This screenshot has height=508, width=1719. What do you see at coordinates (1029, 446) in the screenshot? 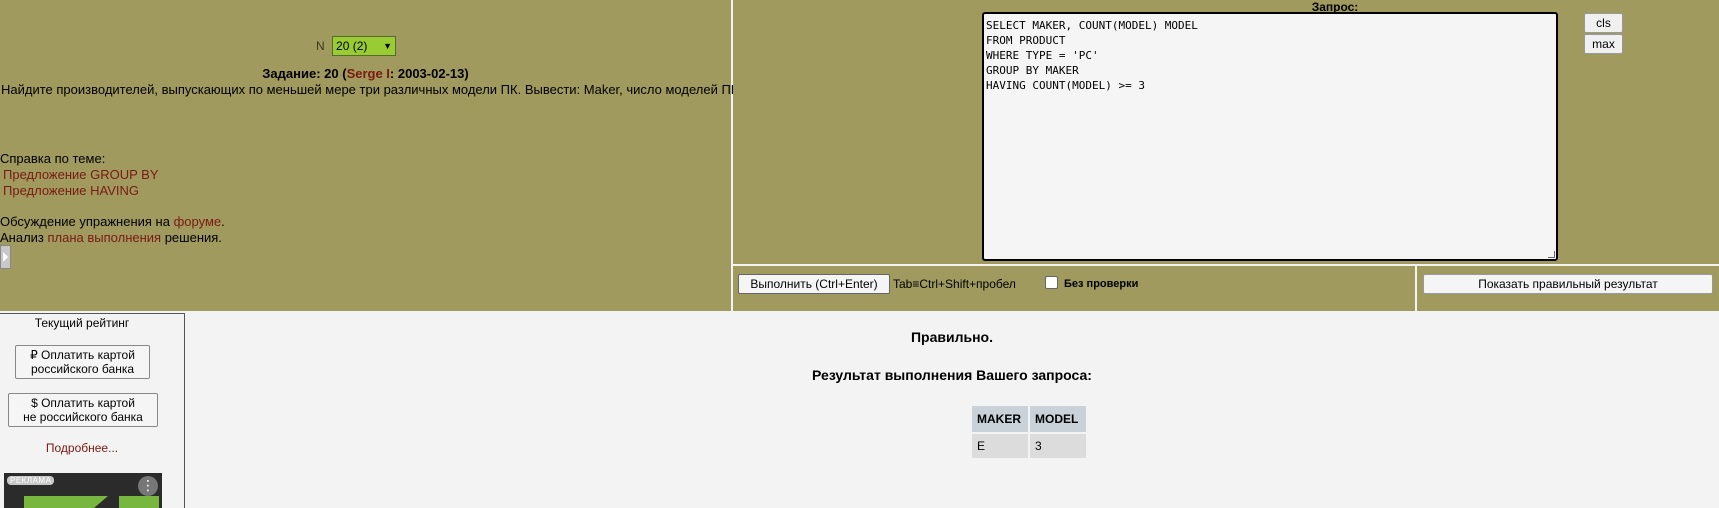
I see `table-row: E 3` at bounding box center [1029, 446].